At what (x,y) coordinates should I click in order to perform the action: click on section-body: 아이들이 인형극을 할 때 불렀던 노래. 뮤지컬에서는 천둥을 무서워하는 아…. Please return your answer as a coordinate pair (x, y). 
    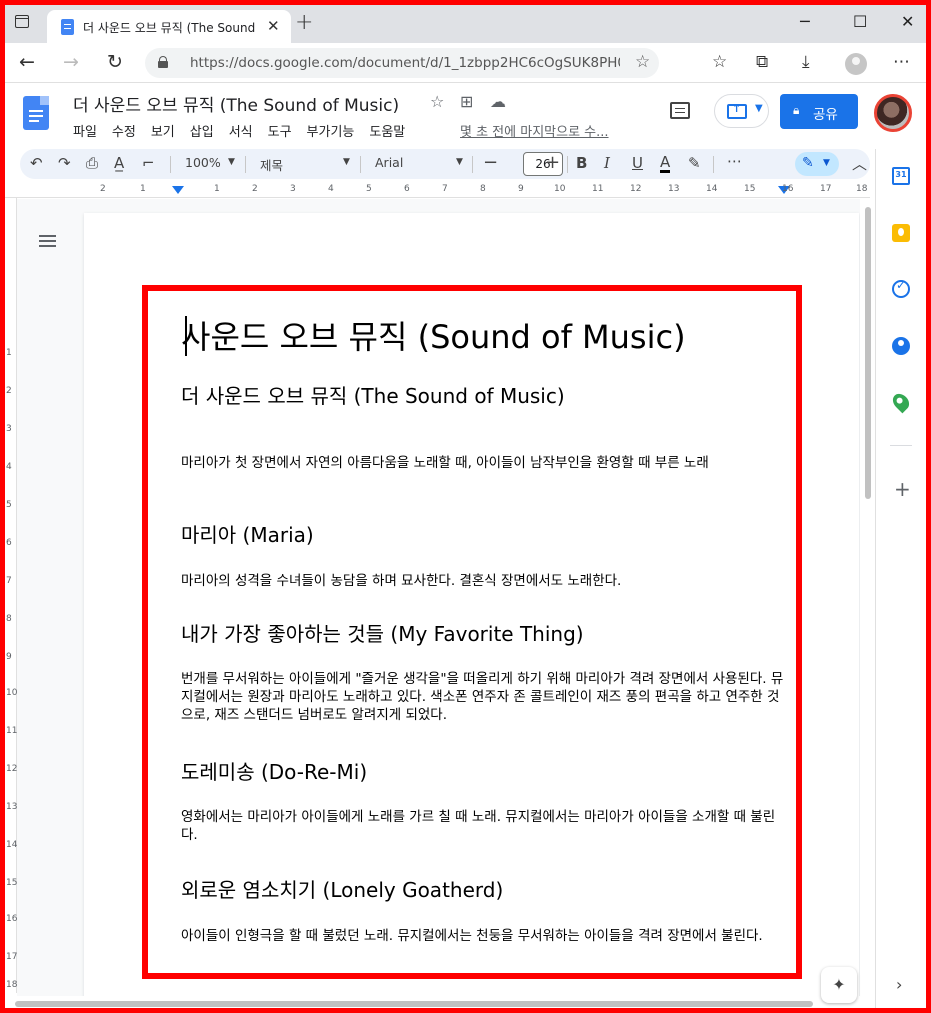
    Looking at the image, I should click on (483, 936).